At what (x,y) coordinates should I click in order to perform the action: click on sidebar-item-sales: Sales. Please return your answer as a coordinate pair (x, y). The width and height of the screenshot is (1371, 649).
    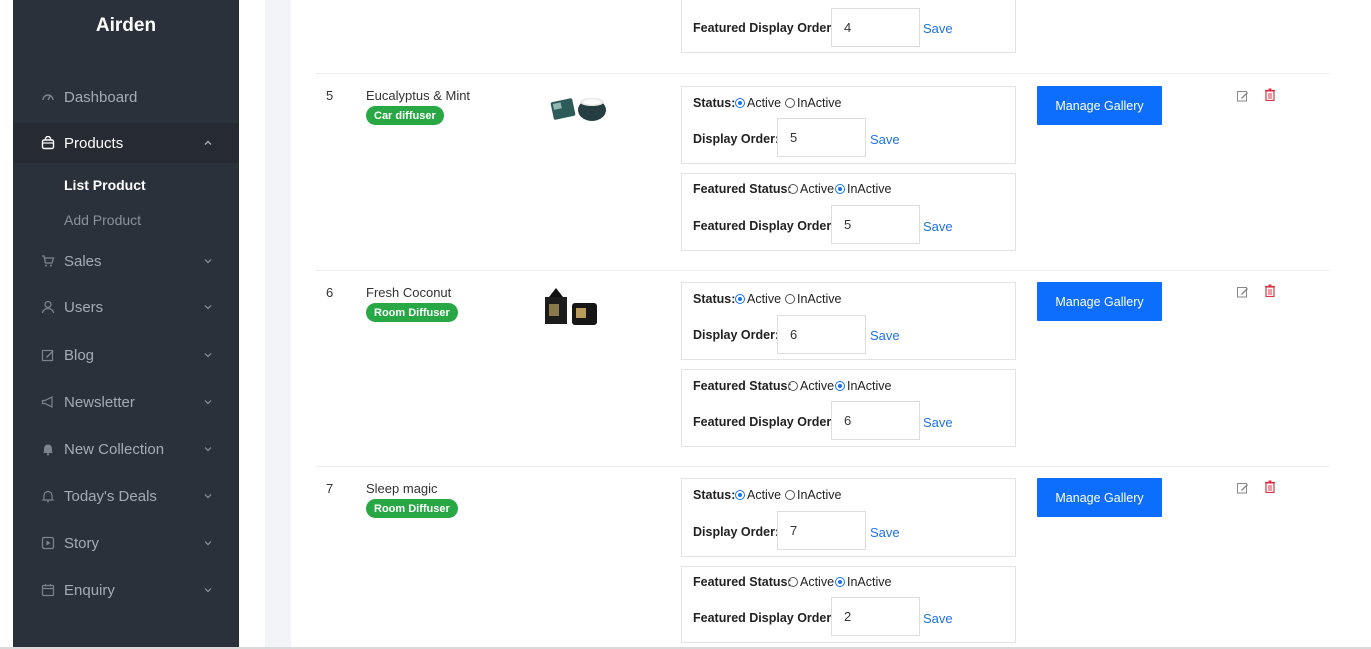
    Looking at the image, I should click on (126, 261).